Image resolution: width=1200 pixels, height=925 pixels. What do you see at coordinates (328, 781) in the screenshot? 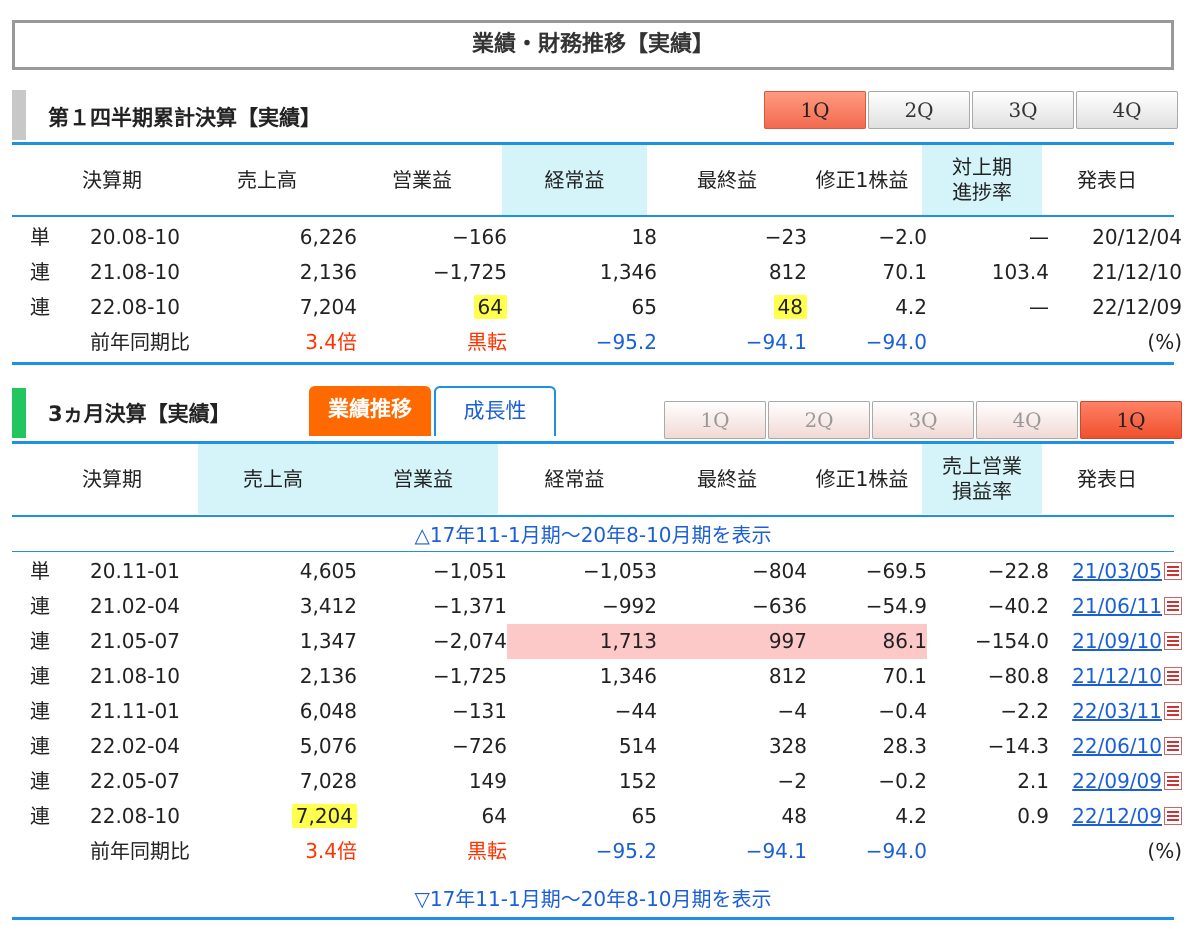
I see `row-sales: 7,028` at bounding box center [328, 781].